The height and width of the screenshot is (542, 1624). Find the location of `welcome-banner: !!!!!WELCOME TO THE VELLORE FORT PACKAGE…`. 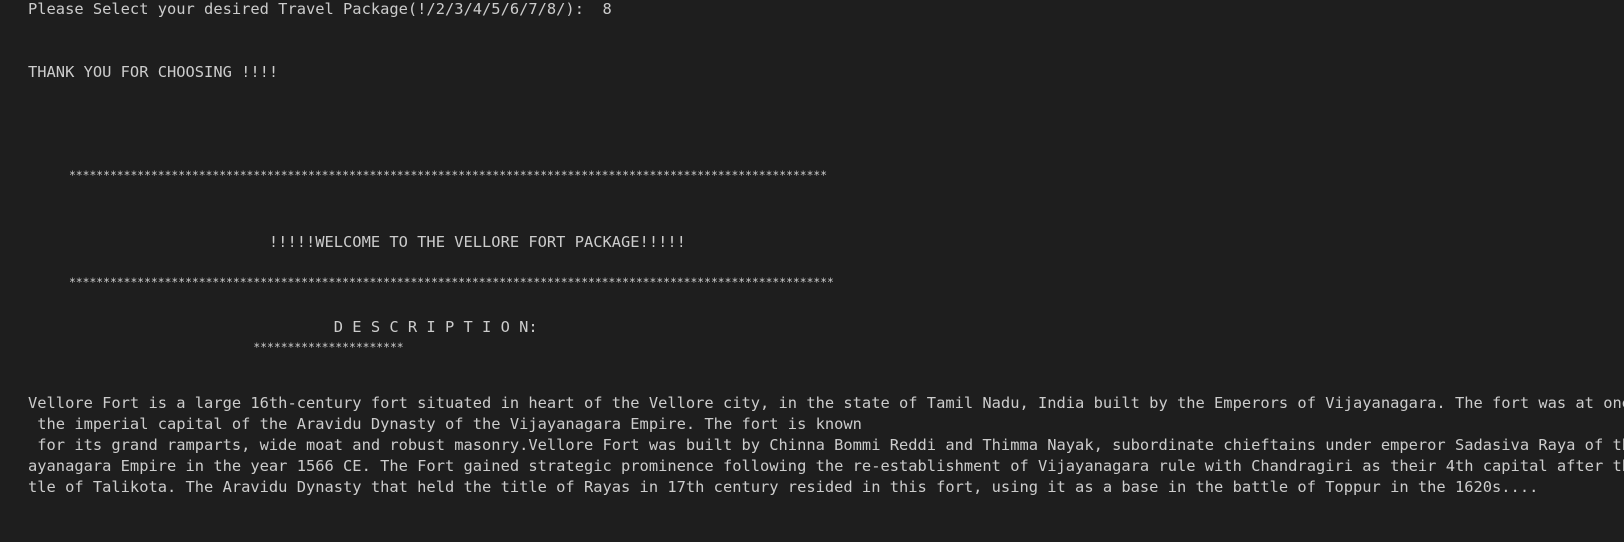

welcome-banner: !!!!!WELCOME TO THE VELLORE FORT PACKAGE… is located at coordinates (357, 242).